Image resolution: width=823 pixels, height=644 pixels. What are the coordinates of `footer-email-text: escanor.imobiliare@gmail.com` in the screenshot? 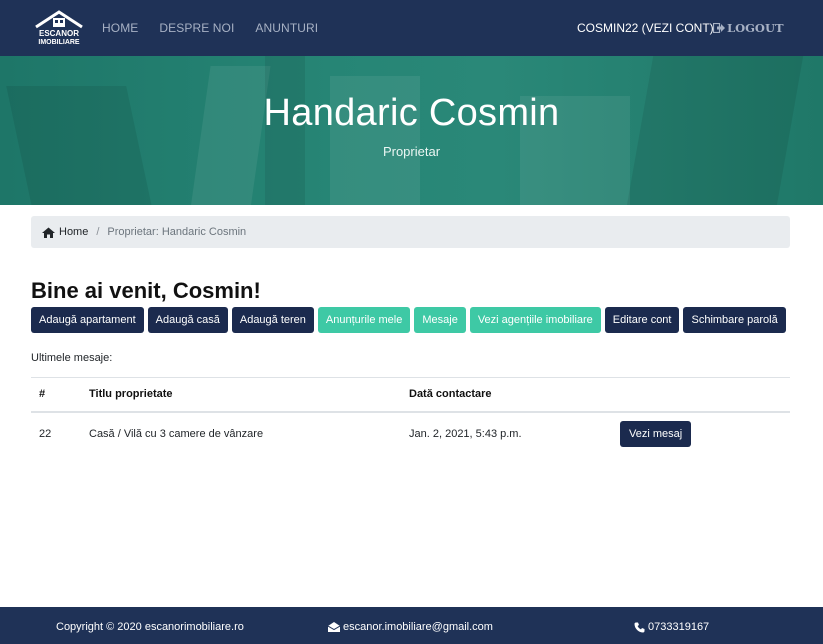 It's located at (418, 627).